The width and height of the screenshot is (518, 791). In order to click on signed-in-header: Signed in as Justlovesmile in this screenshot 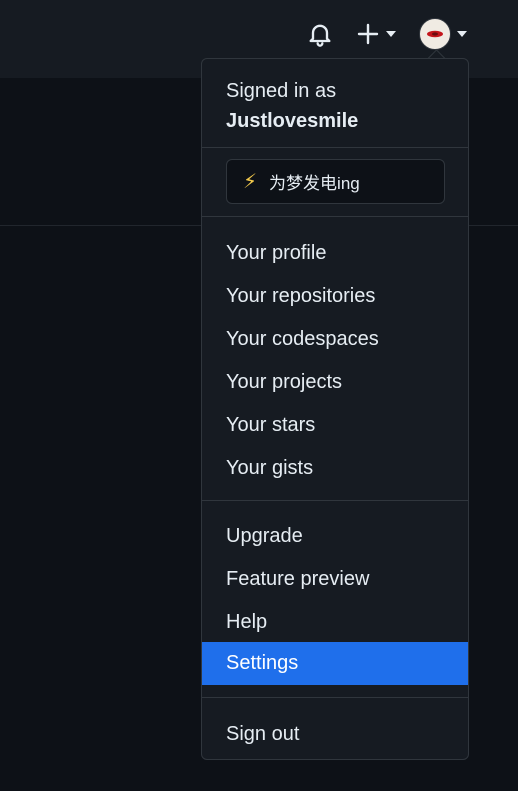, I will do `click(292, 106)`.